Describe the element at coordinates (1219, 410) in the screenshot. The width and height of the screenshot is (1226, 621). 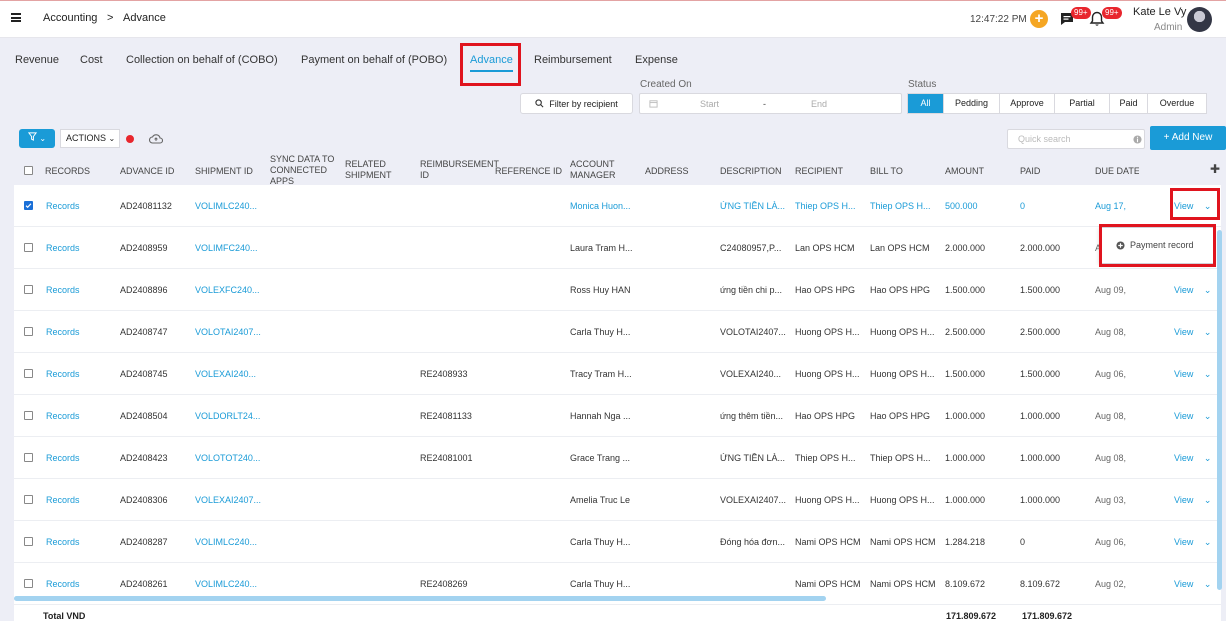
I see `vertical-scrollbar` at that location.